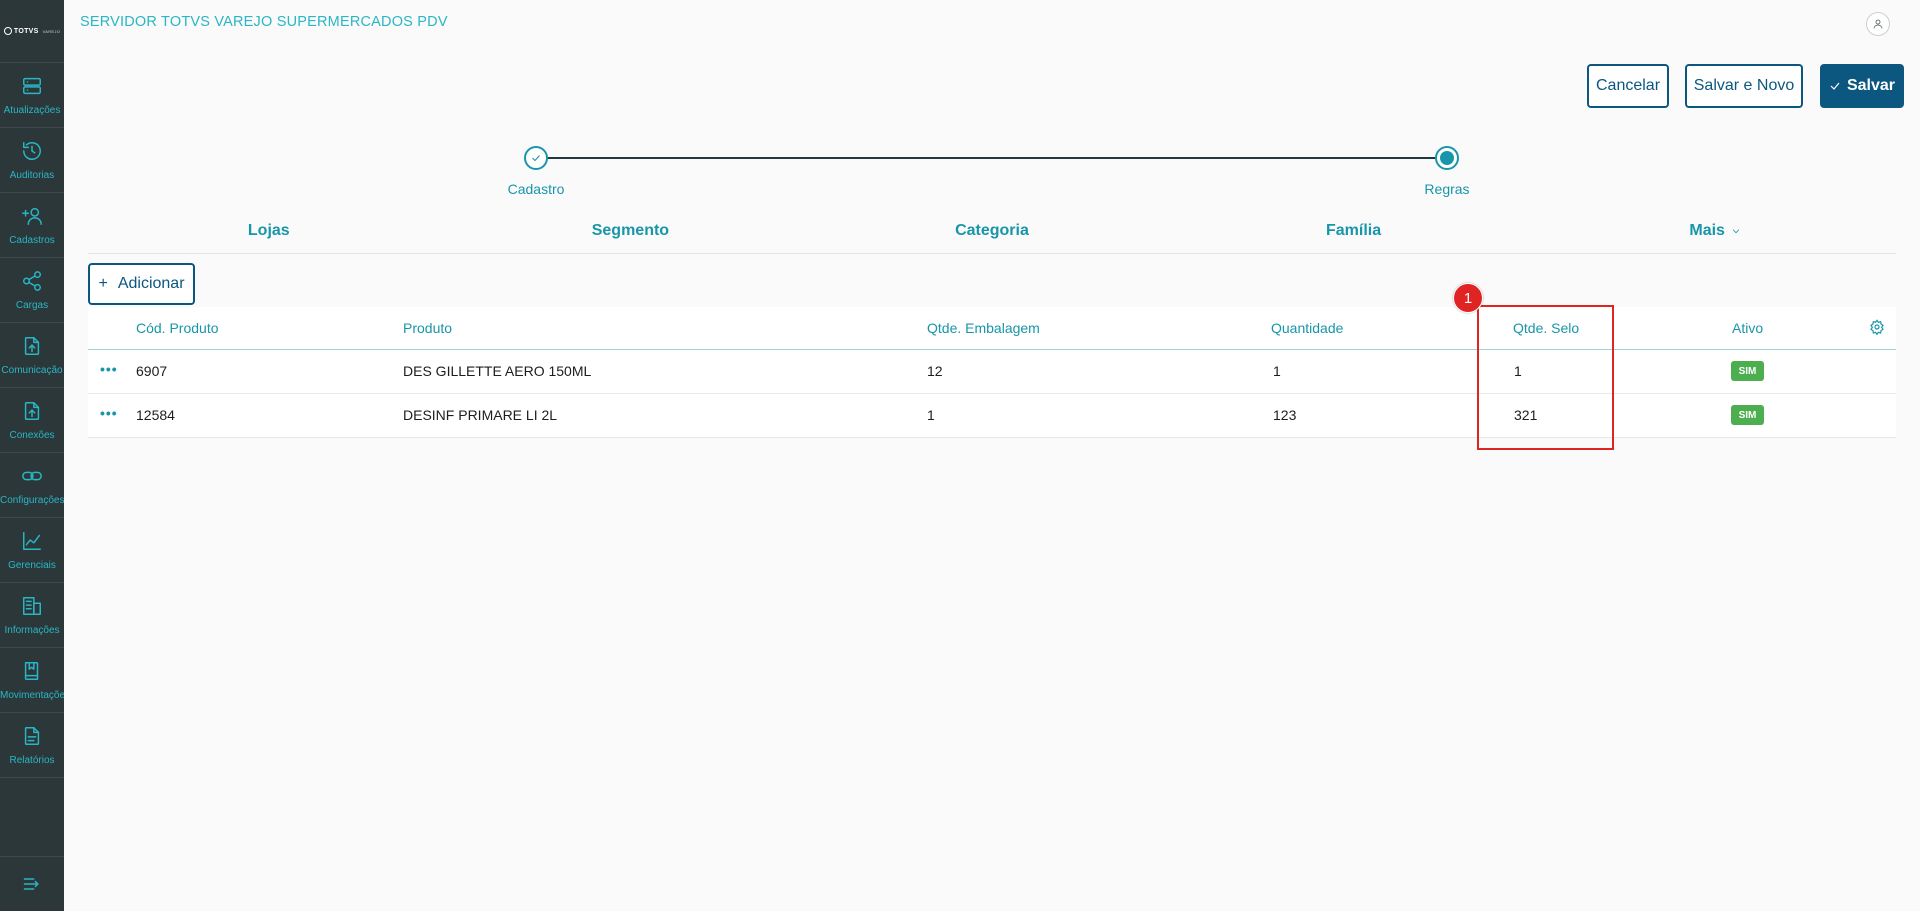 Image resolution: width=1920 pixels, height=911 pixels. What do you see at coordinates (7, 31) in the screenshot?
I see `logo-ring-icon` at bounding box center [7, 31].